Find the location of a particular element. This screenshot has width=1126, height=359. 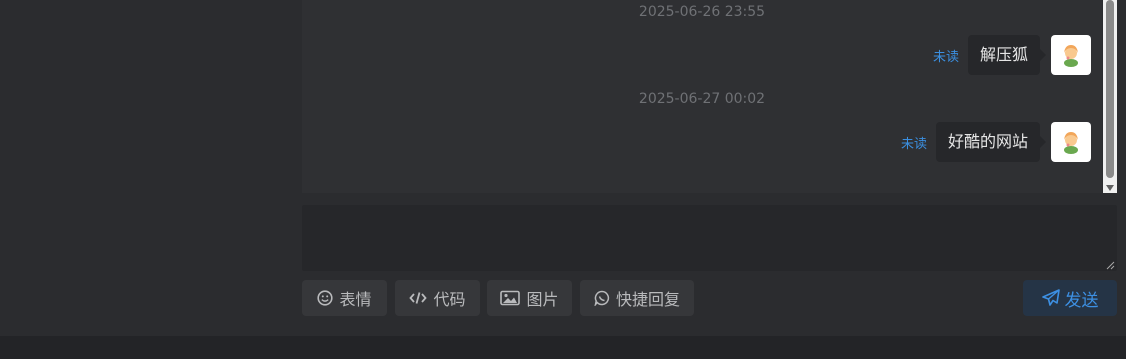

emoji-button: 表情 is located at coordinates (344, 298).